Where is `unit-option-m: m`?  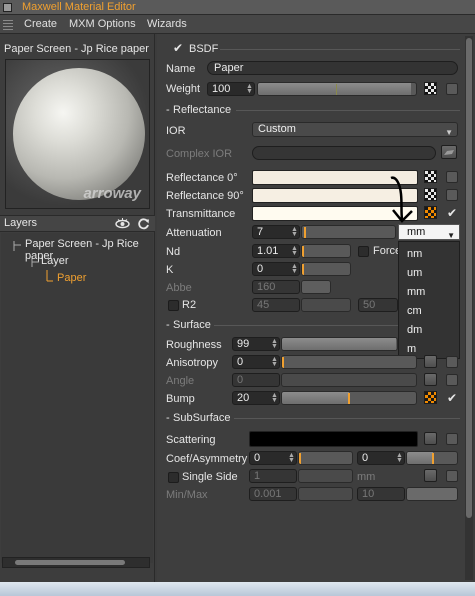
unit-option-m: m is located at coordinates (411, 349).